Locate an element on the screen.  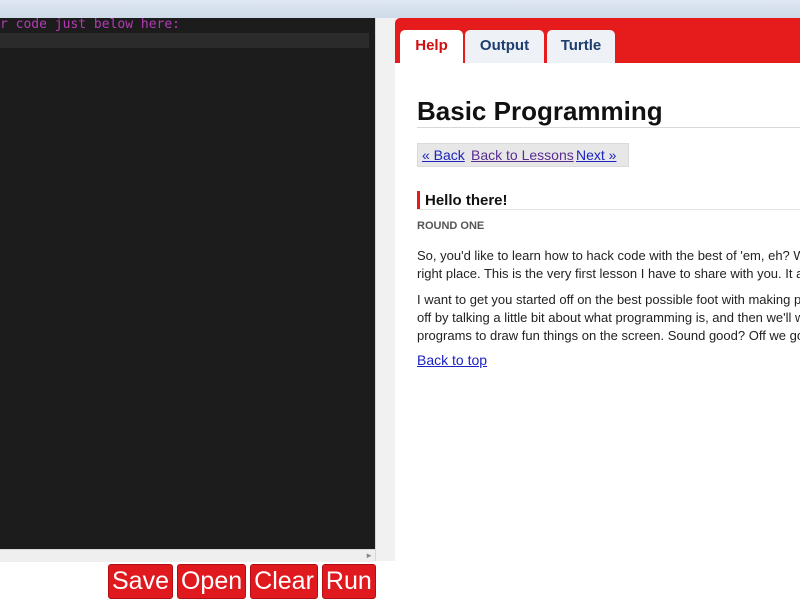
section-accent-bar is located at coordinates (418, 200).